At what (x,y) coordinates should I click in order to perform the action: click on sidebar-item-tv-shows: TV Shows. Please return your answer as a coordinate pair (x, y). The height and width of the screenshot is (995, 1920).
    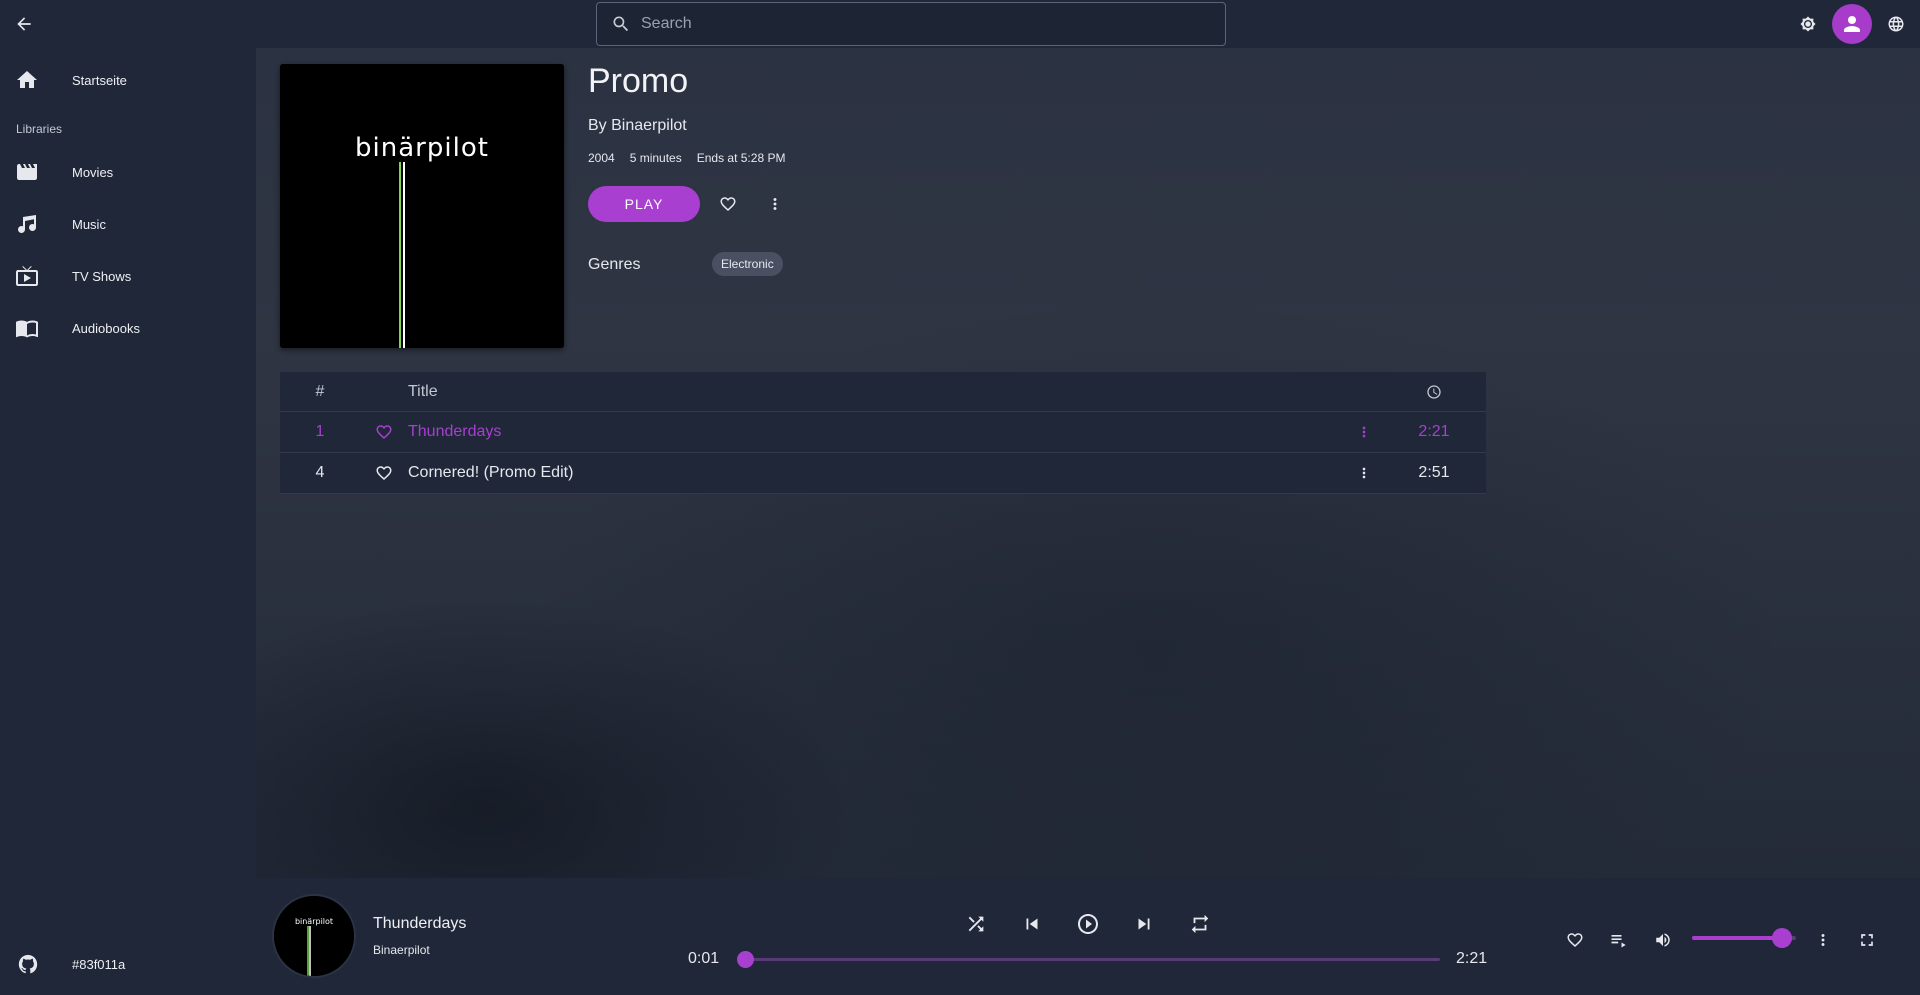
    Looking at the image, I should click on (128, 276).